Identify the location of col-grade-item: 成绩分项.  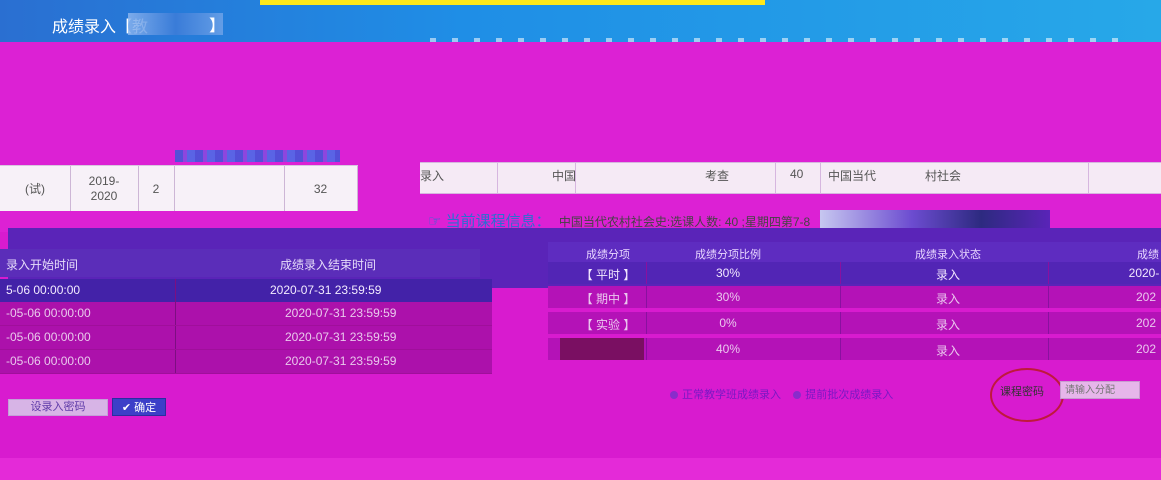
(608, 255).